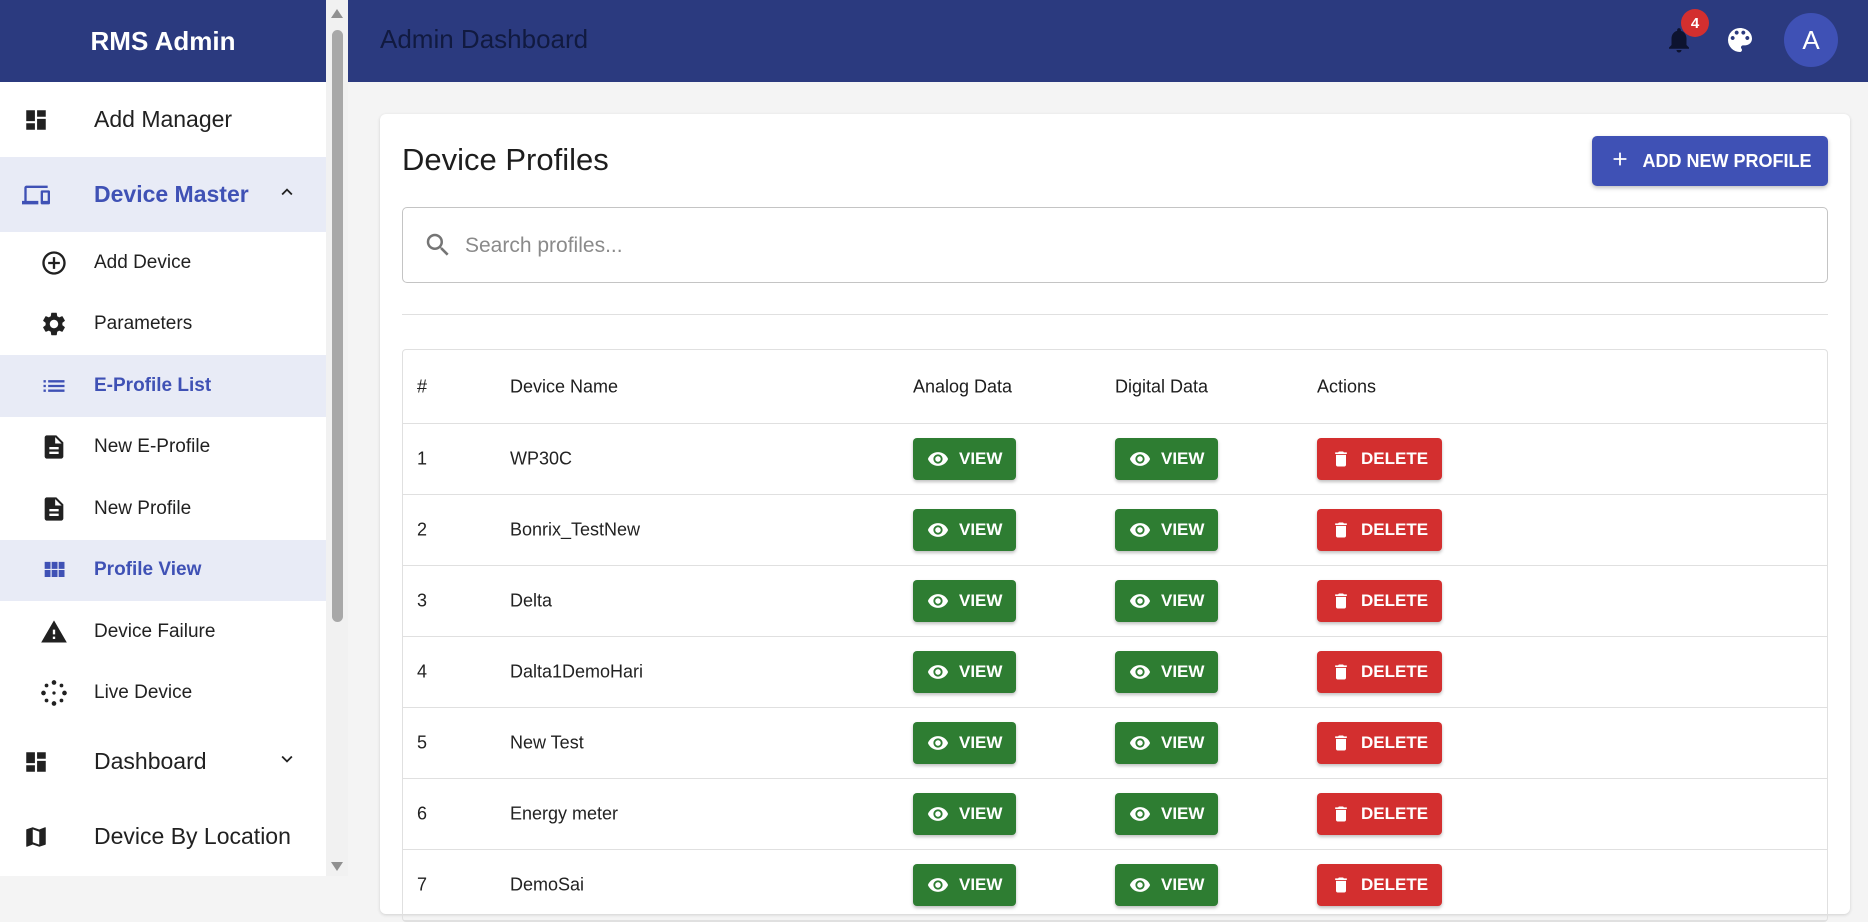 The image size is (1868, 922). What do you see at coordinates (337, 326) in the screenshot?
I see `scroll-thumb` at bounding box center [337, 326].